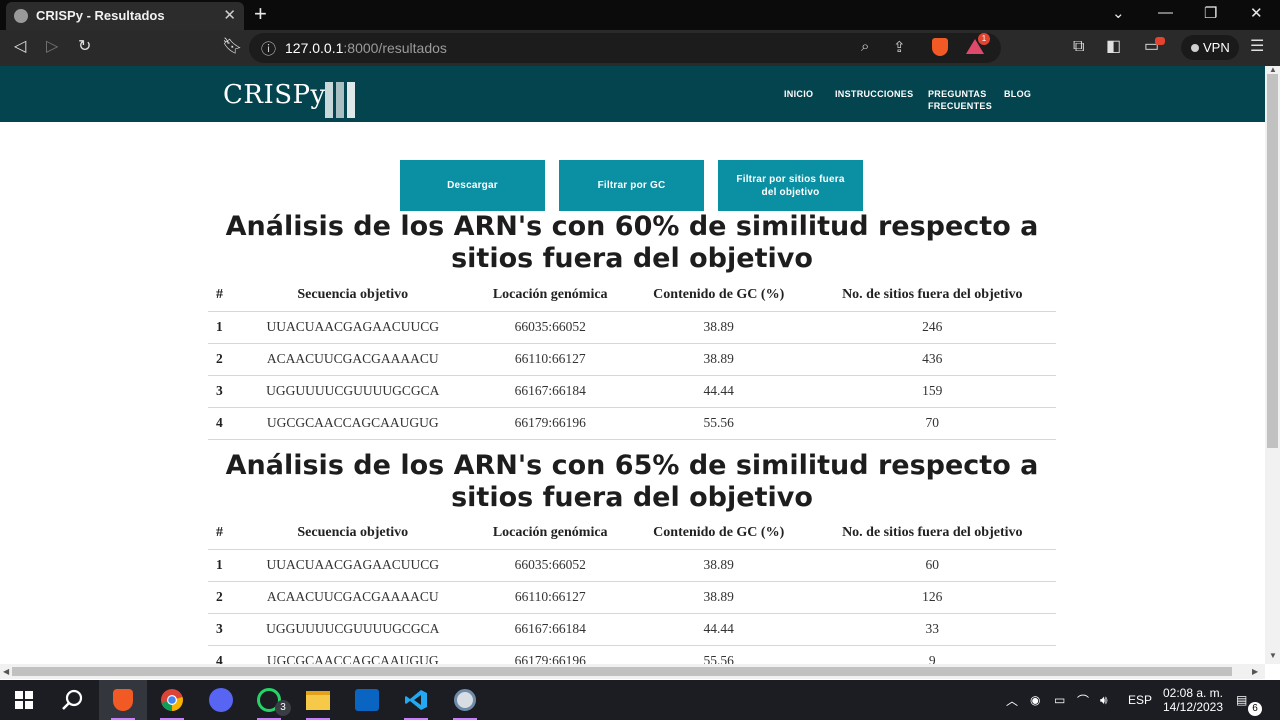 This screenshot has width=1280, height=720. I want to click on download-button: Descargar, so click(472, 185).